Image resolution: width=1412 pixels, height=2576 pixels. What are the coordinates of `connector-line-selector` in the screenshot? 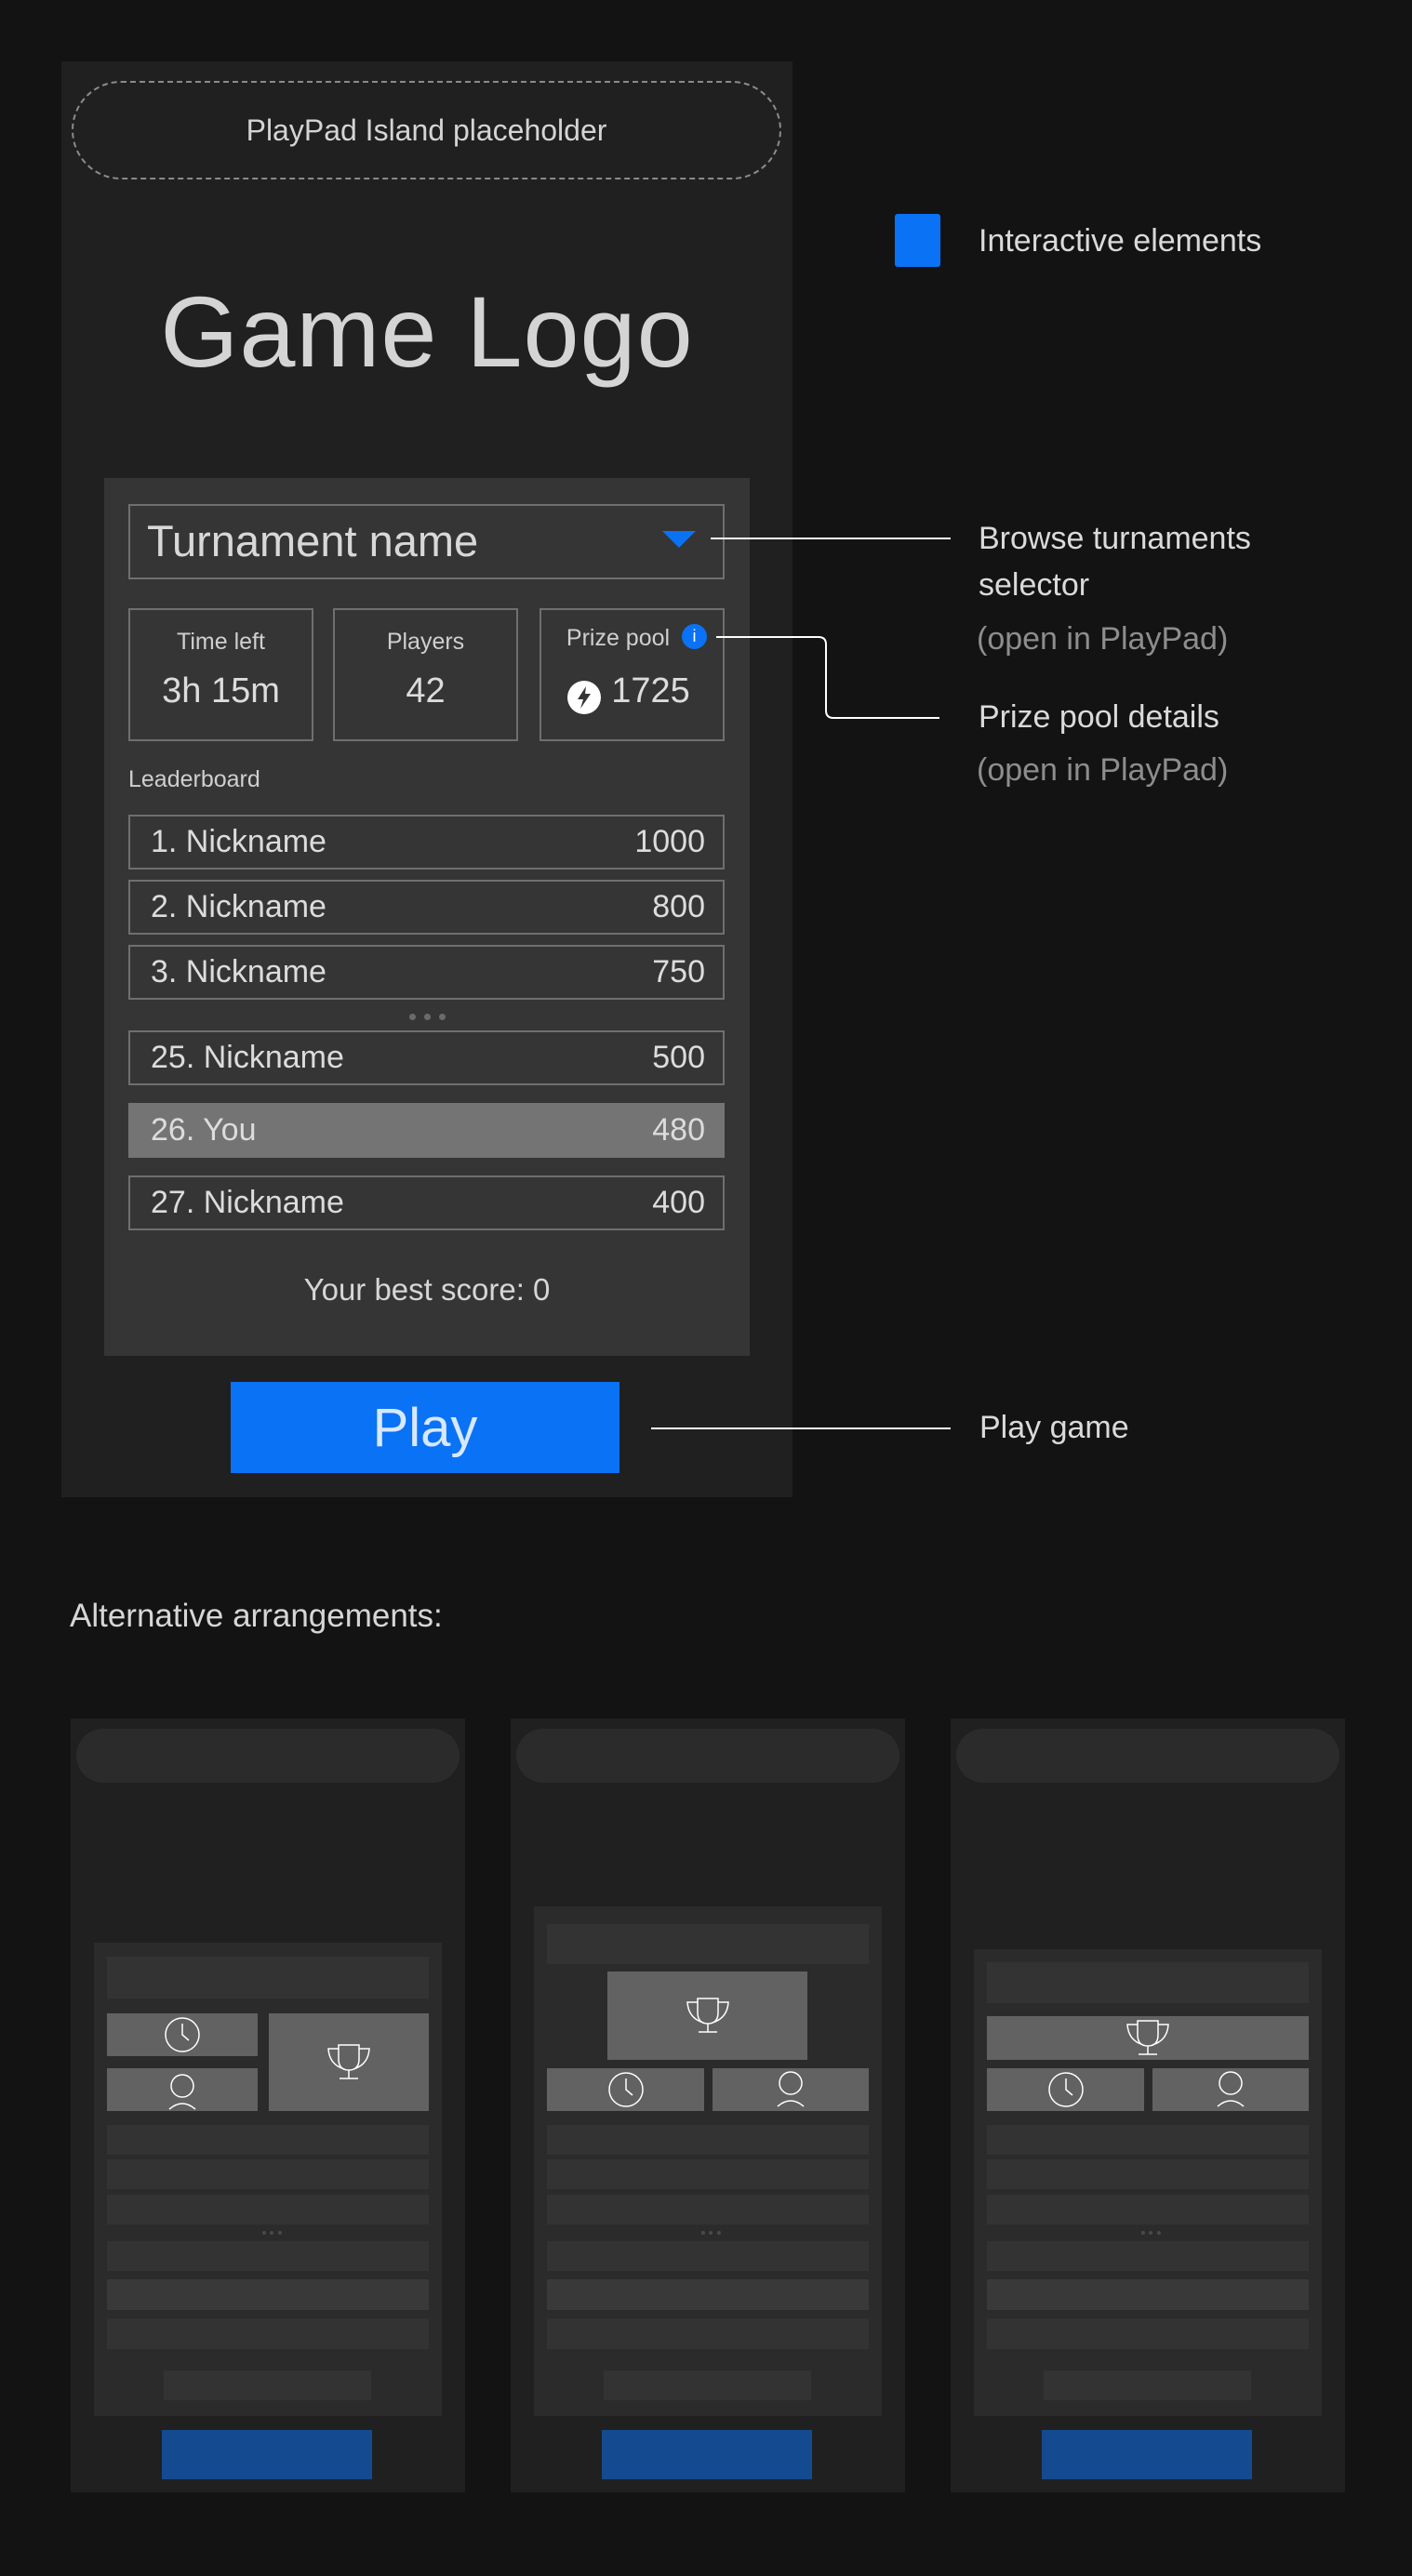 It's located at (831, 538).